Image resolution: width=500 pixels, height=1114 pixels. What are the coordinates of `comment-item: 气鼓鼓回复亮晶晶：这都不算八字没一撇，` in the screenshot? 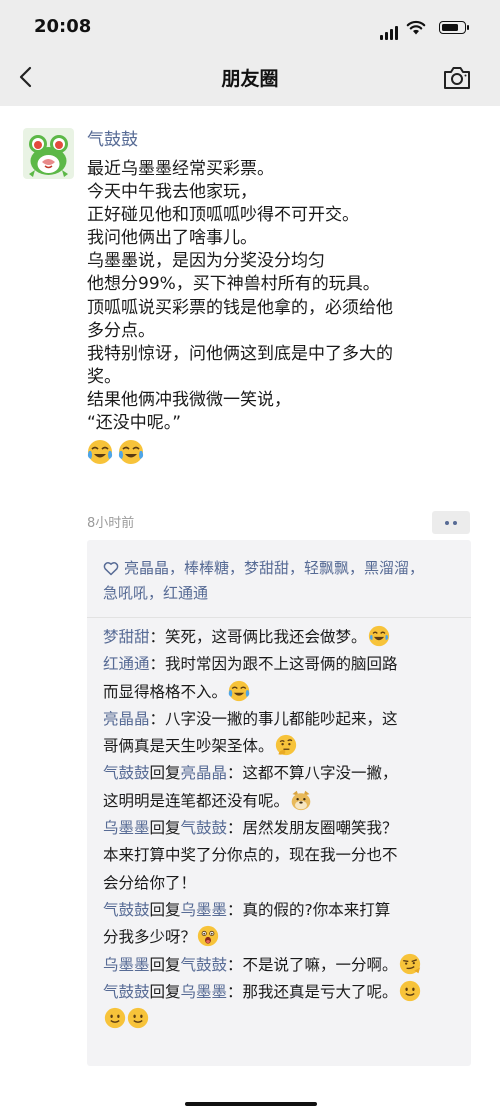 It's located at (283, 773).